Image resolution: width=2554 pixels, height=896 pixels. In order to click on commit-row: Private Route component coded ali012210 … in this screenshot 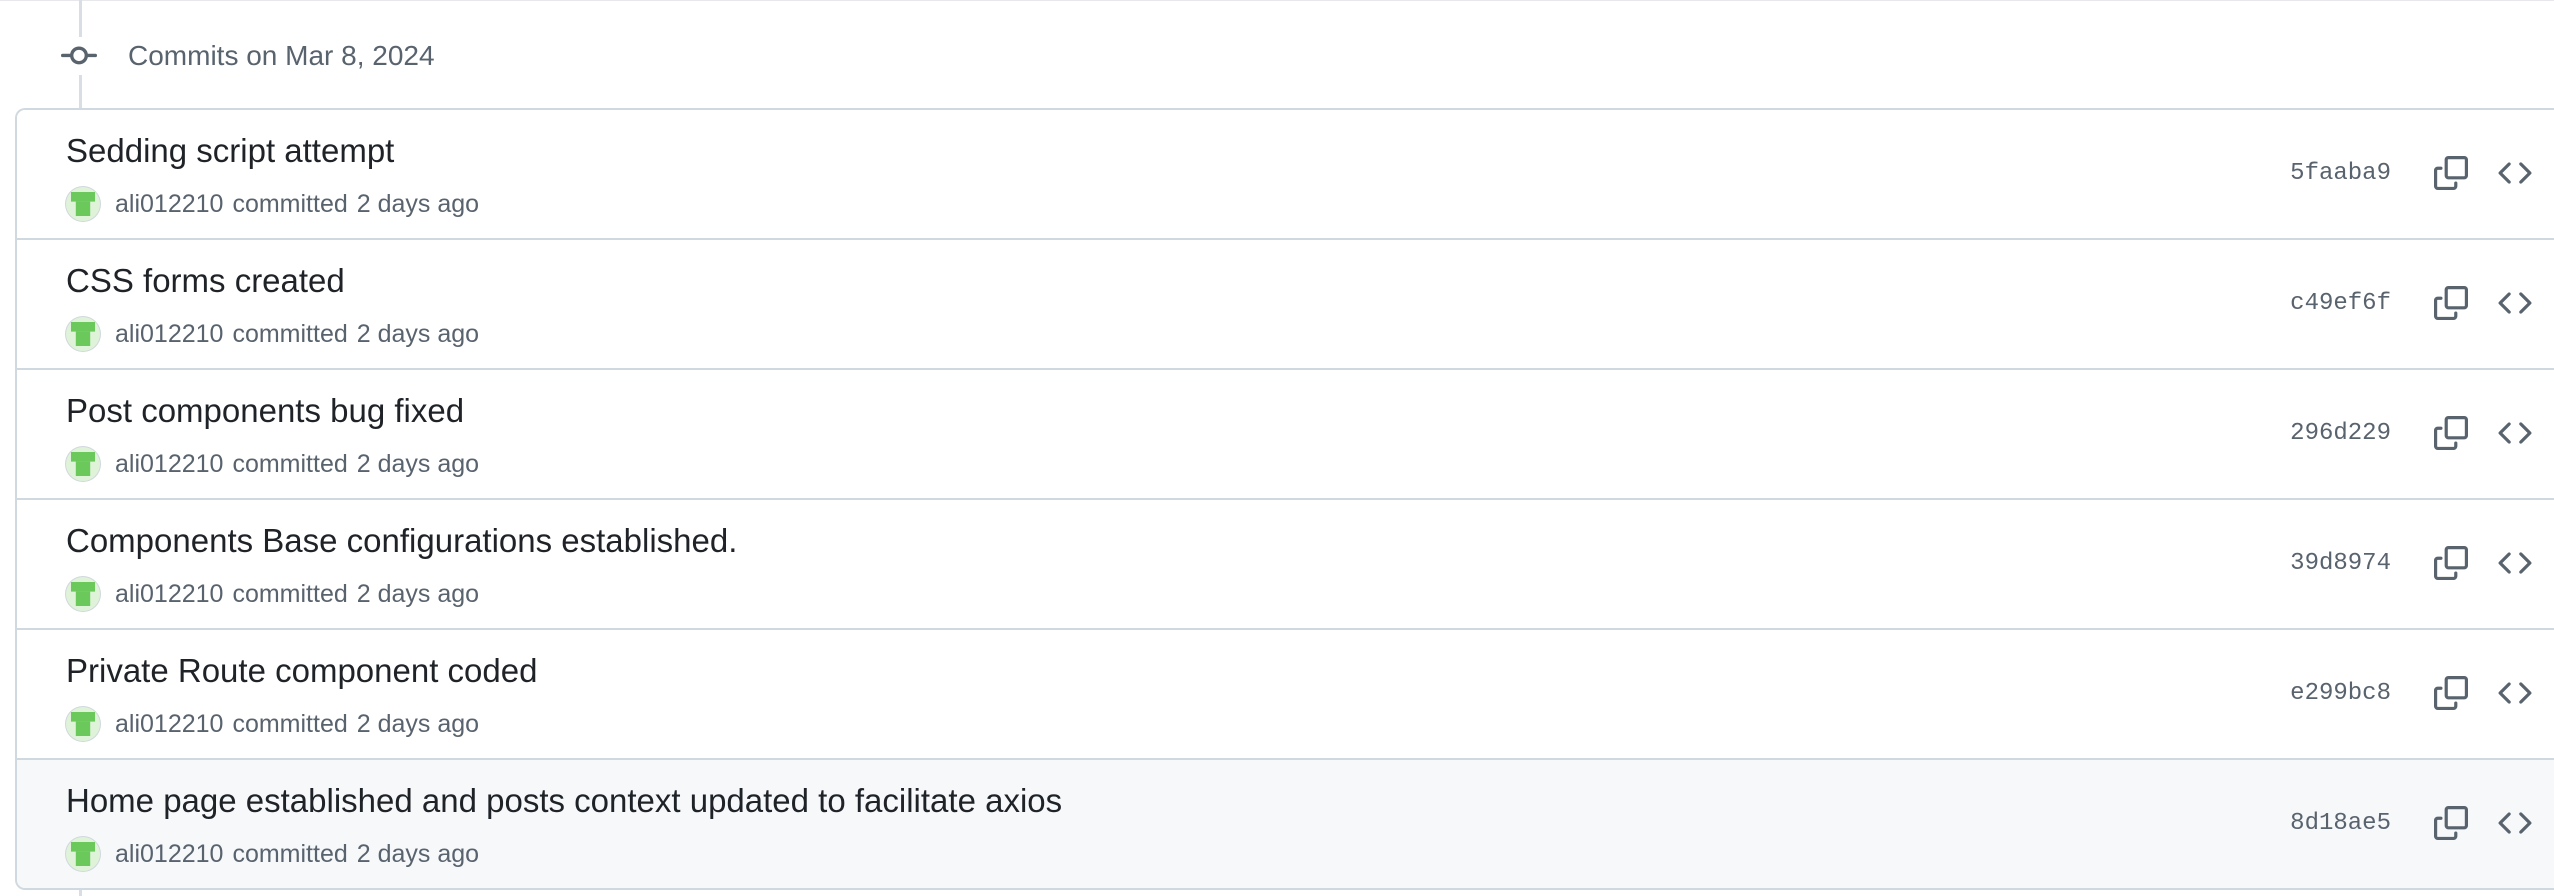, I will do `click(1285, 693)`.